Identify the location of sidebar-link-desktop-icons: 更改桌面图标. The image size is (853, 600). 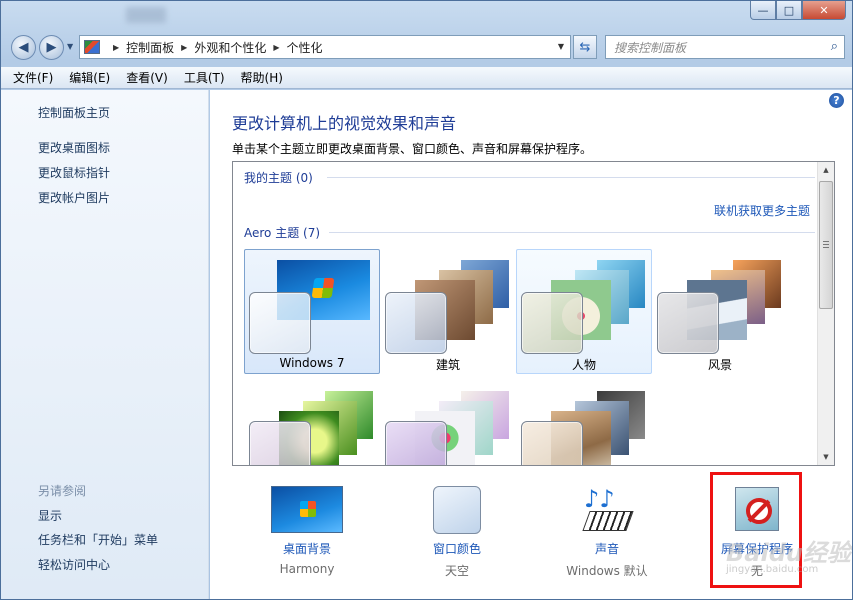
(74, 147).